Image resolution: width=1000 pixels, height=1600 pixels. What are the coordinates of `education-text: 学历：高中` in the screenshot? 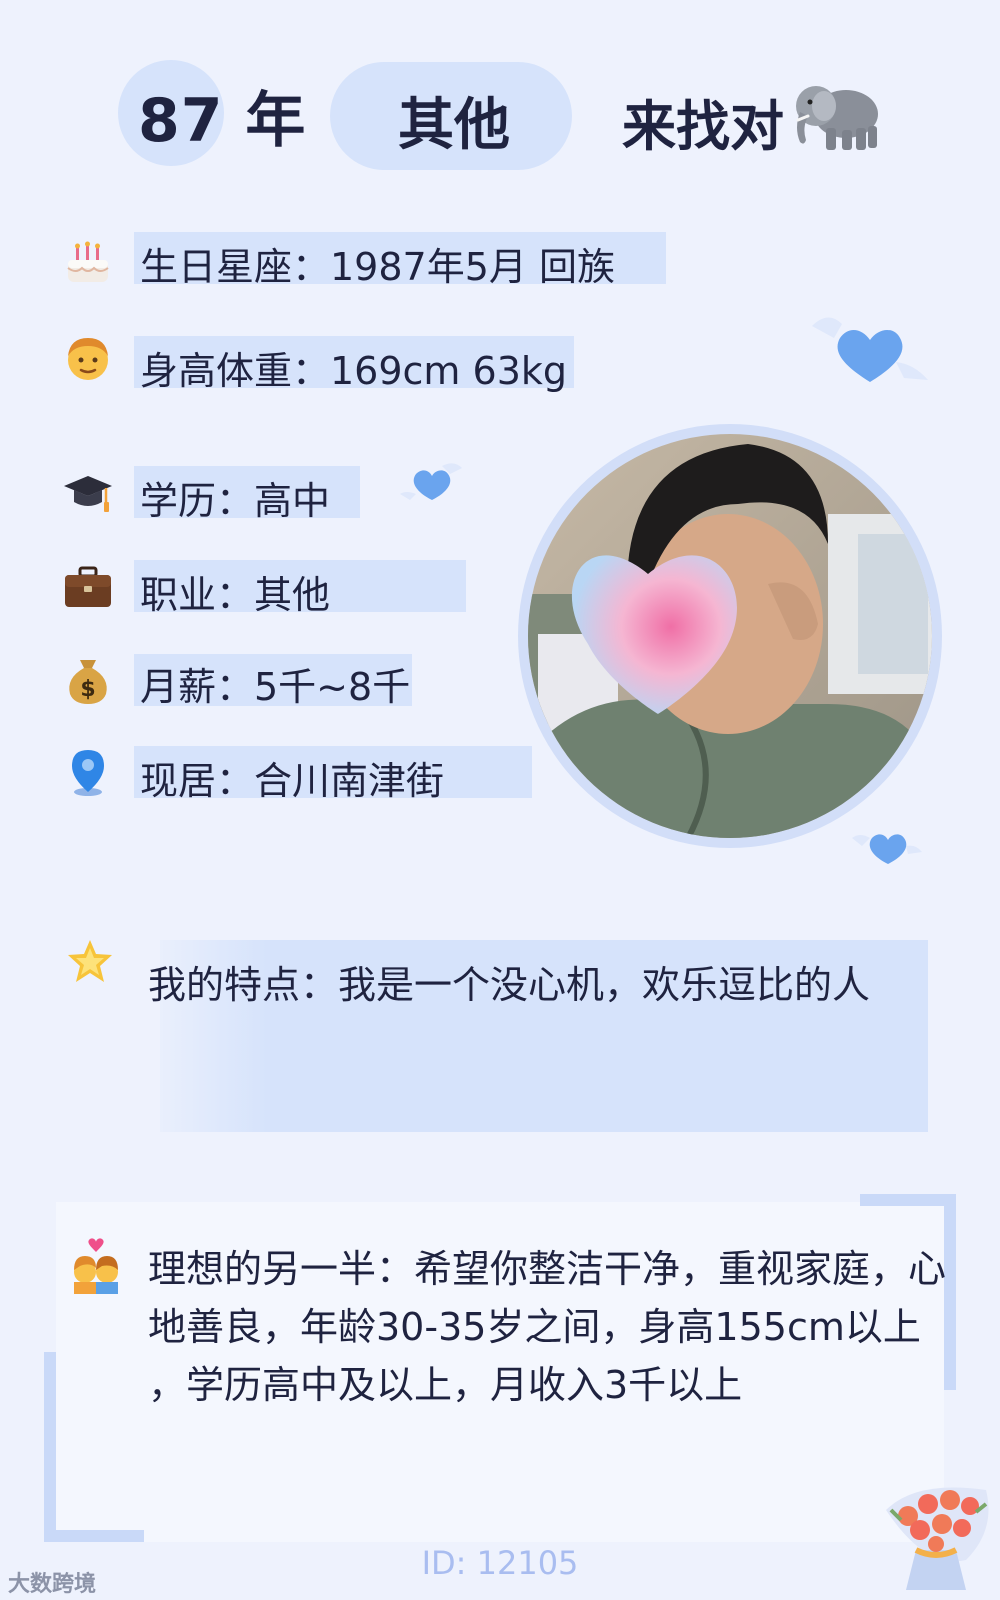 It's located at (235, 501).